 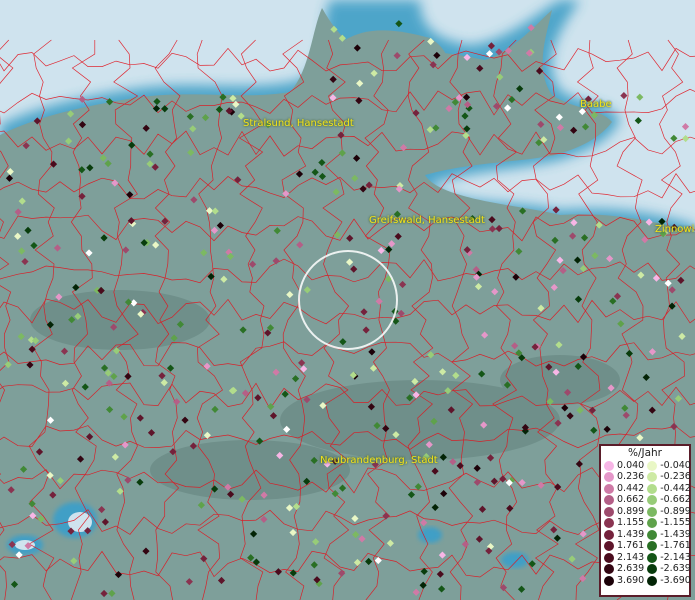 I want to click on legend-row: -0.236, so click(x=667, y=477).